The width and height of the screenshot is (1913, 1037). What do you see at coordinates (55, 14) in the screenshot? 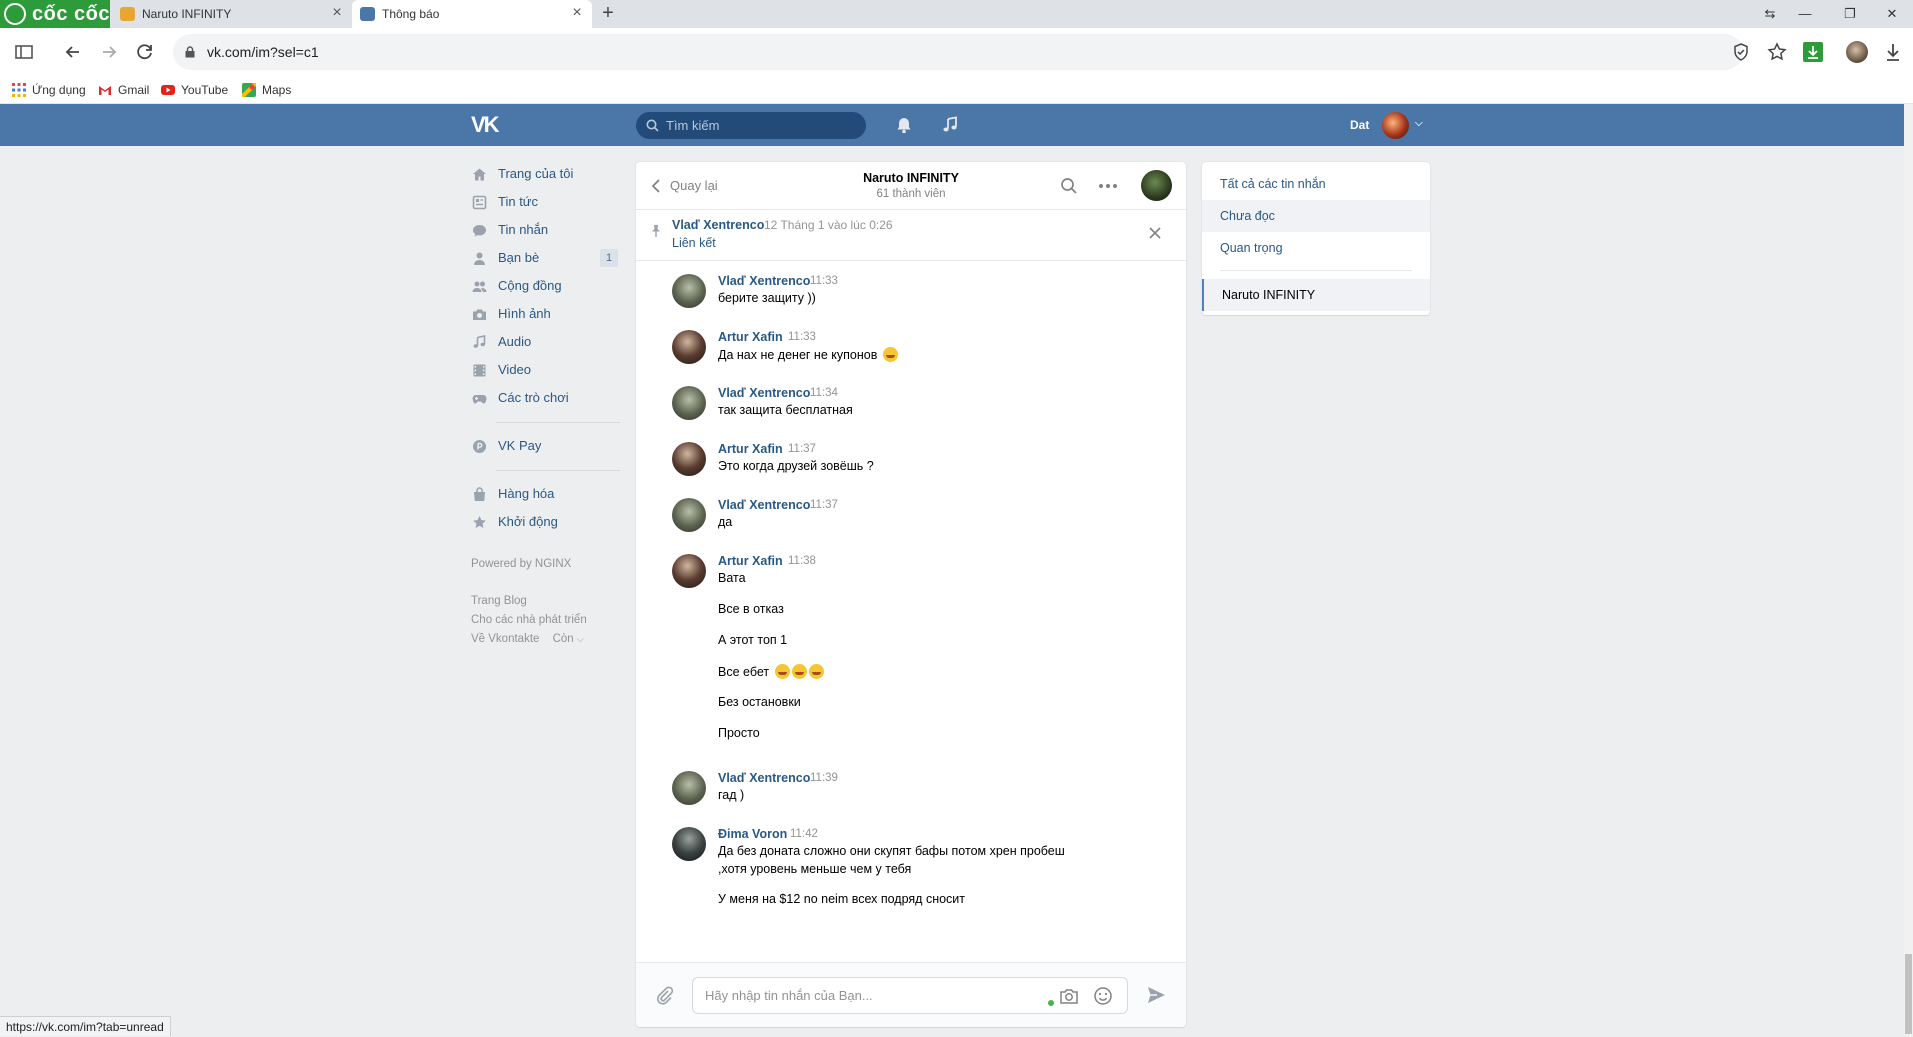
I see `browser-brand: cốc cốc` at bounding box center [55, 14].